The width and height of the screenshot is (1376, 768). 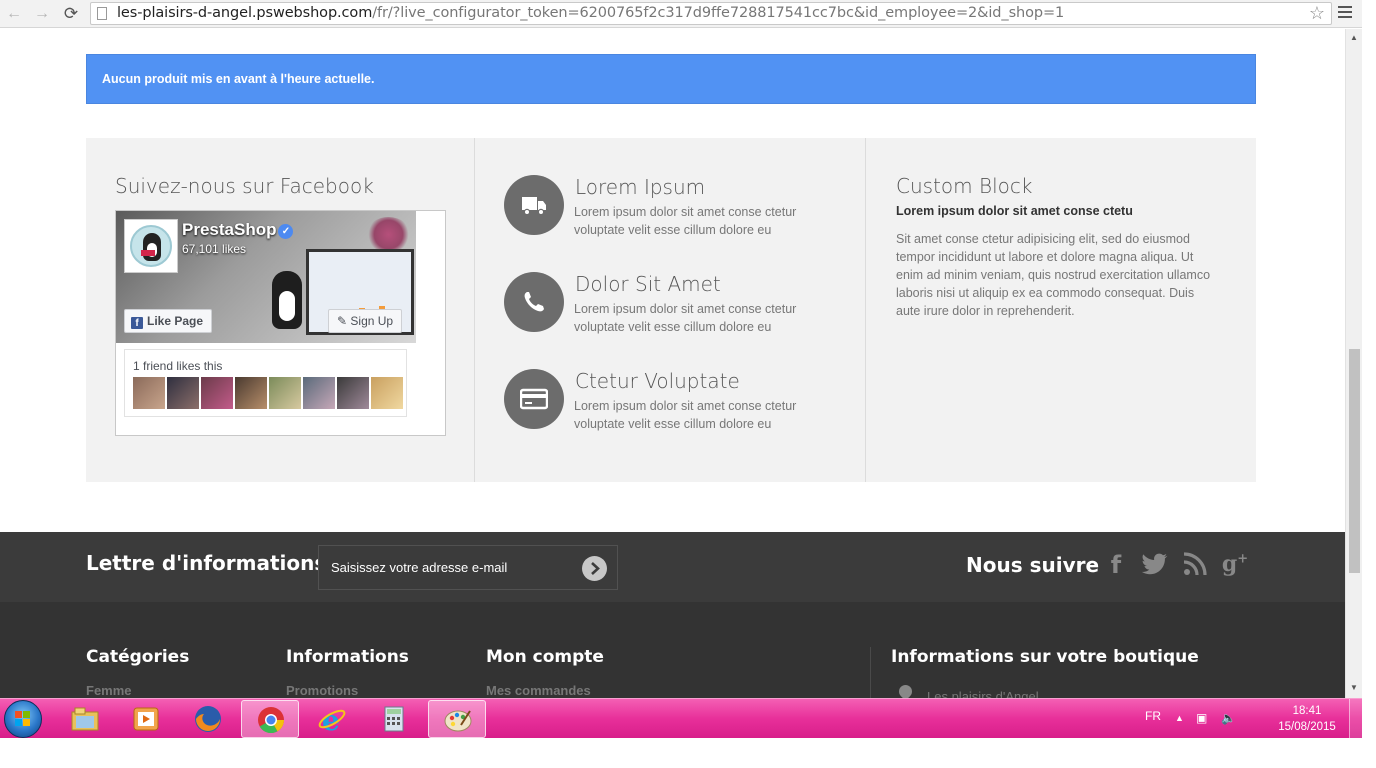 I want to click on internet-explorer-icon: e, so click(x=332, y=719).